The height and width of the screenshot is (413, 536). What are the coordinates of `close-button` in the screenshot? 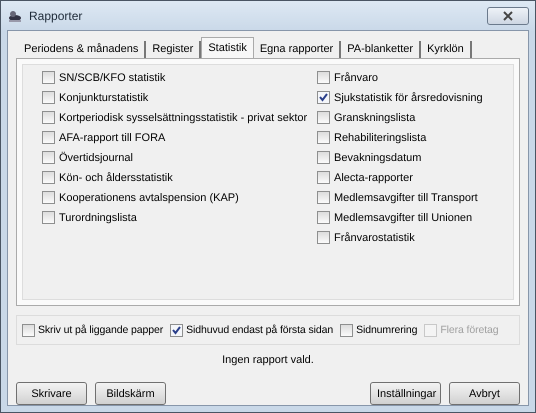 It's located at (508, 15).